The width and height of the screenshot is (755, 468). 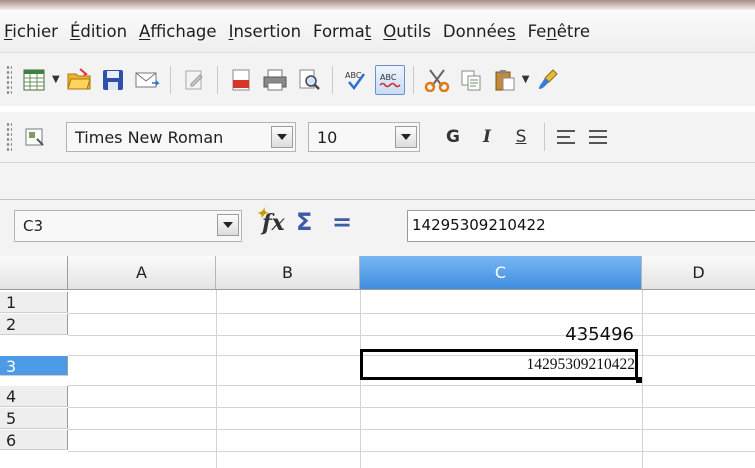 I want to click on column-header-b: B, so click(x=288, y=273).